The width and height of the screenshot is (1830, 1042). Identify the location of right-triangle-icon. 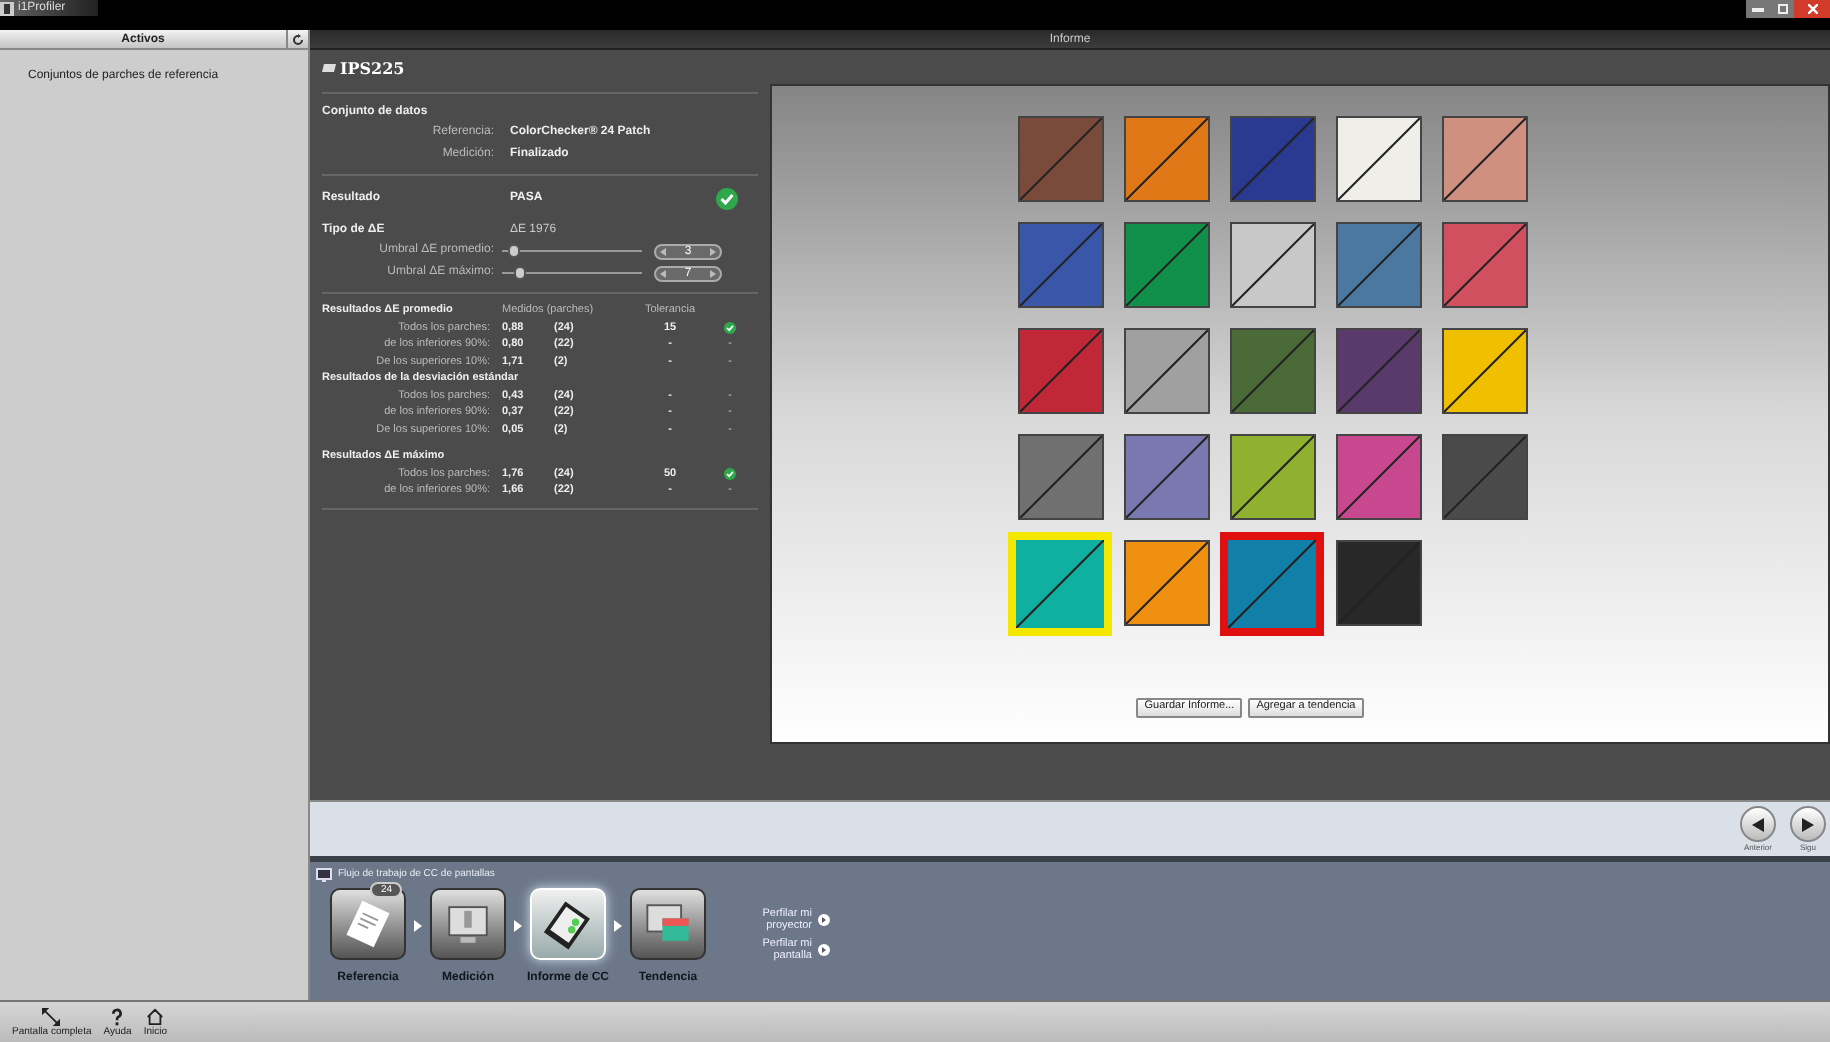
(1808, 824).